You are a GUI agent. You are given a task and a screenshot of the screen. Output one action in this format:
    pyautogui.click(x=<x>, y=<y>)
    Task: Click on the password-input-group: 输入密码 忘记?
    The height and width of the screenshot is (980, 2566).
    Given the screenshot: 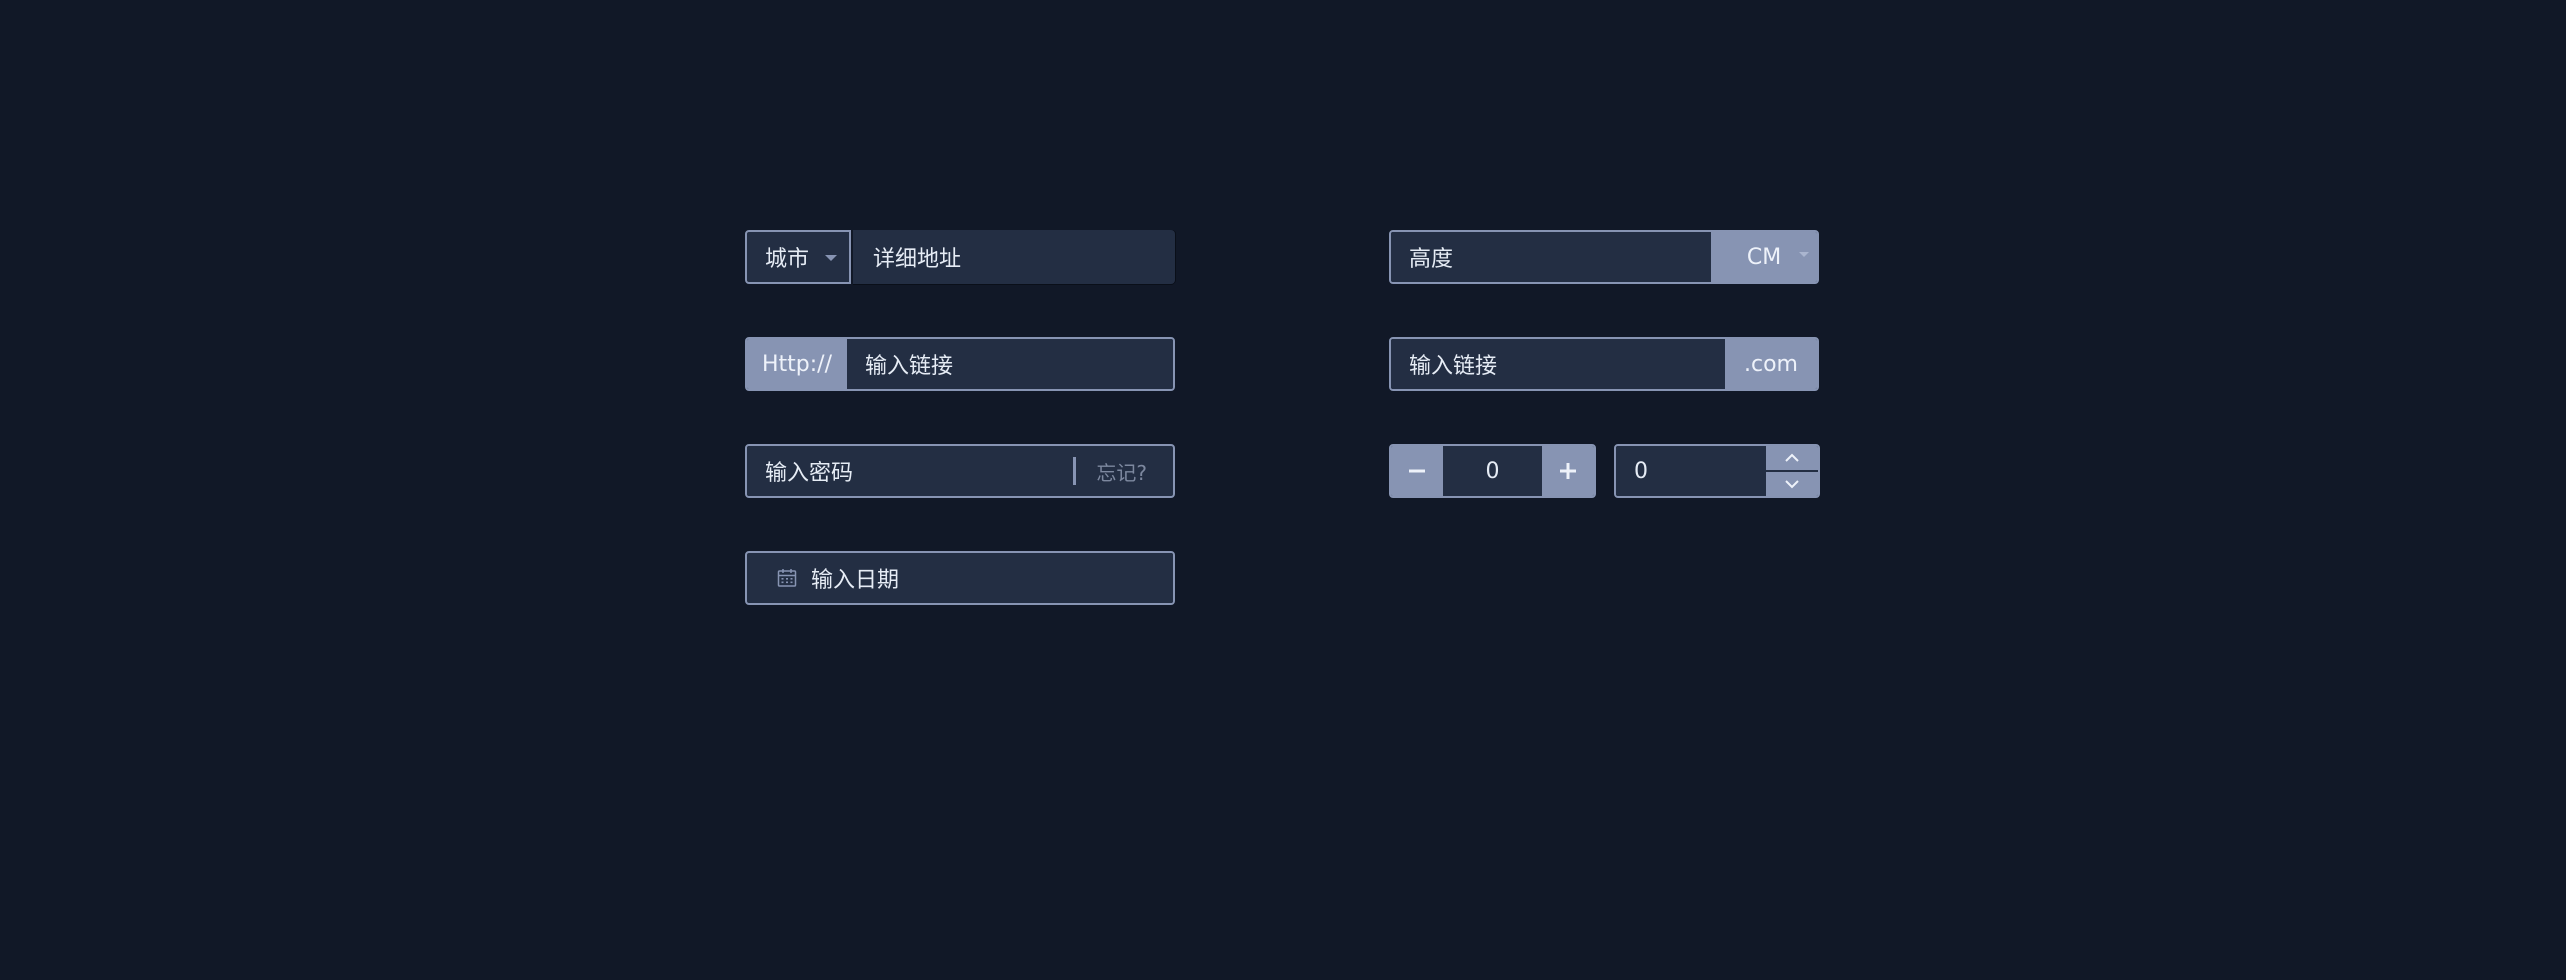 What is the action you would take?
    pyautogui.click(x=960, y=471)
    